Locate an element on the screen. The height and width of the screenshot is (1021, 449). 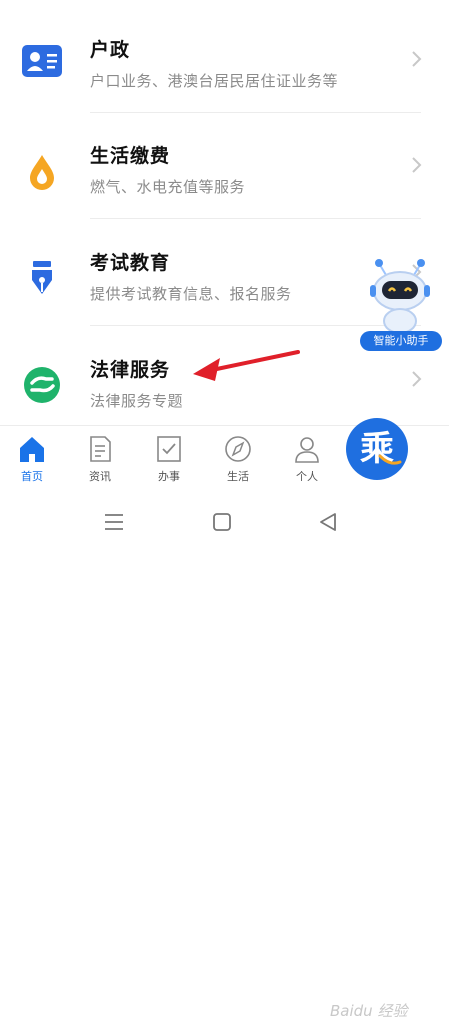
home-icon is located at coordinates (32, 449).